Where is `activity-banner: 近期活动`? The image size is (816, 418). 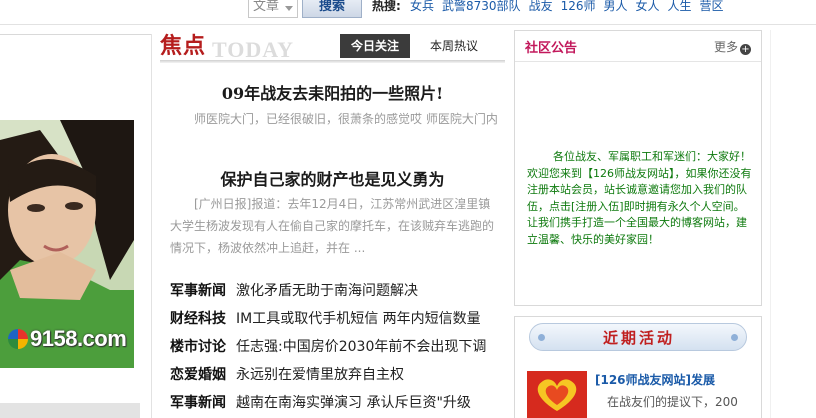 activity-banner: 近期活动 is located at coordinates (638, 337).